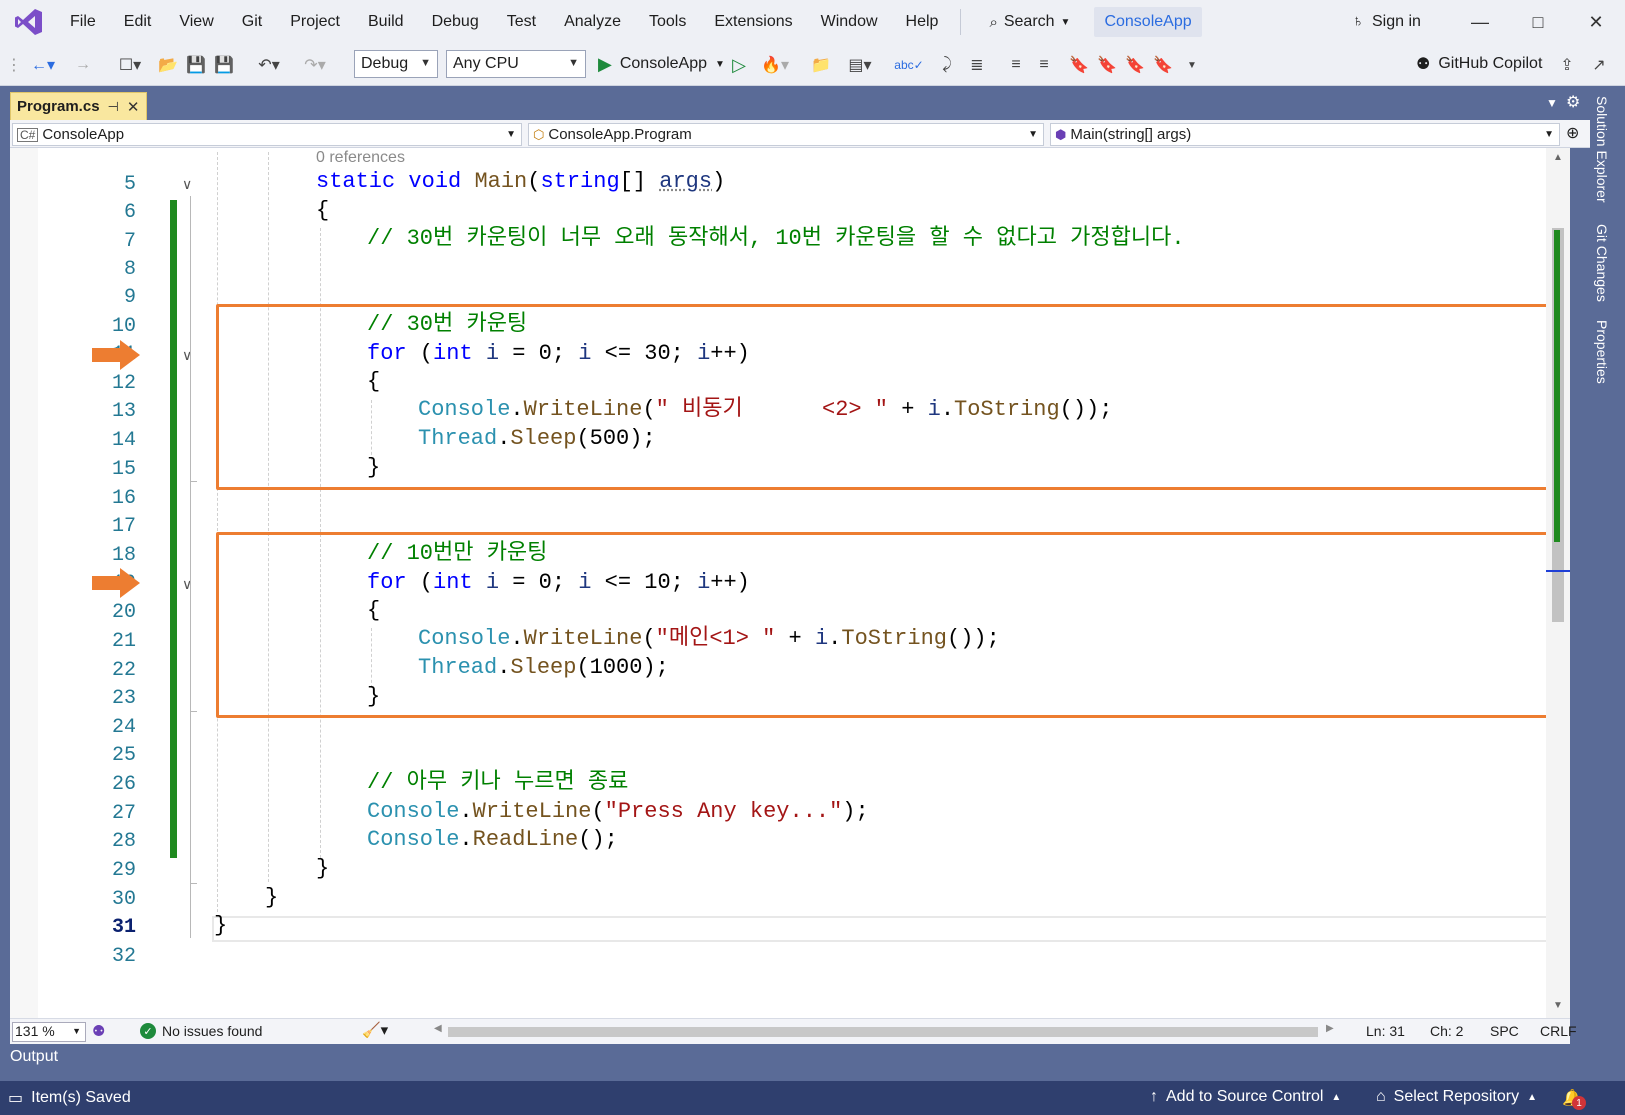 The image size is (1625, 1115). Describe the element at coordinates (1596, 22) in the screenshot. I see `close-window-button: ✕` at that location.